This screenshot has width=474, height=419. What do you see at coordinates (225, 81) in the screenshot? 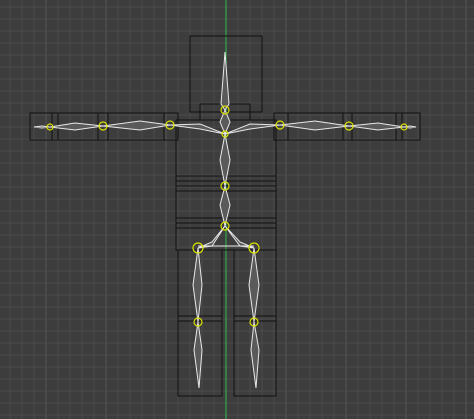
I see `bone-head` at bounding box center [225, 81].